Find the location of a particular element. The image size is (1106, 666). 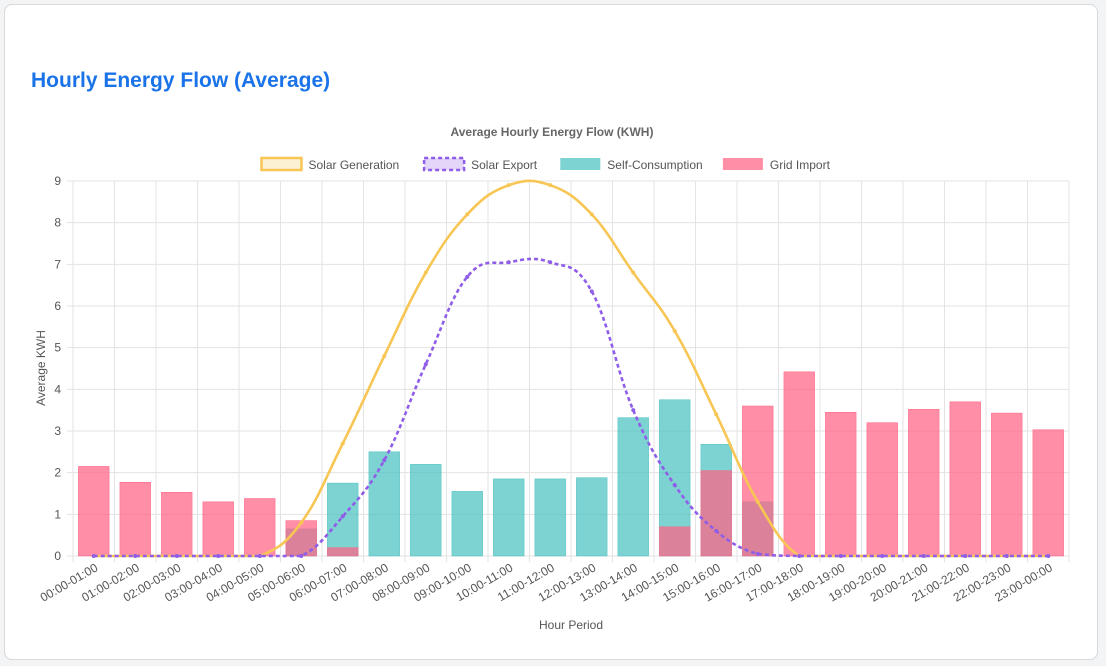

legend-label: Solar Generation is located at coordinates (354, 165).